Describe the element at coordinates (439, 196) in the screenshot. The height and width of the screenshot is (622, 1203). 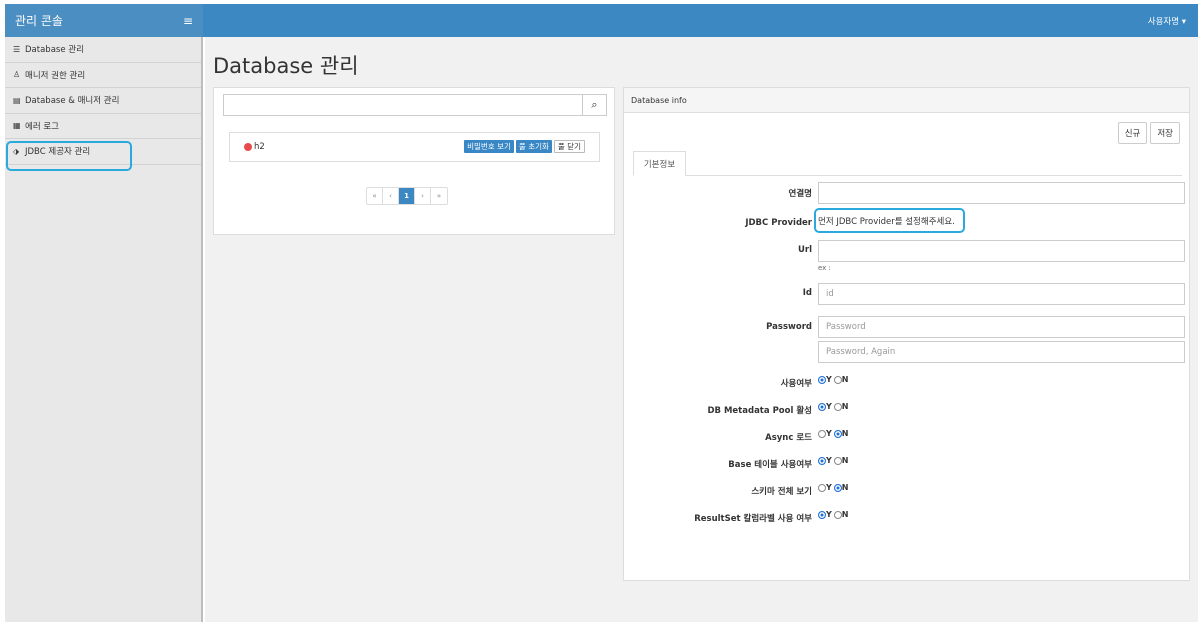
I see `last-page-button: »` at that location.